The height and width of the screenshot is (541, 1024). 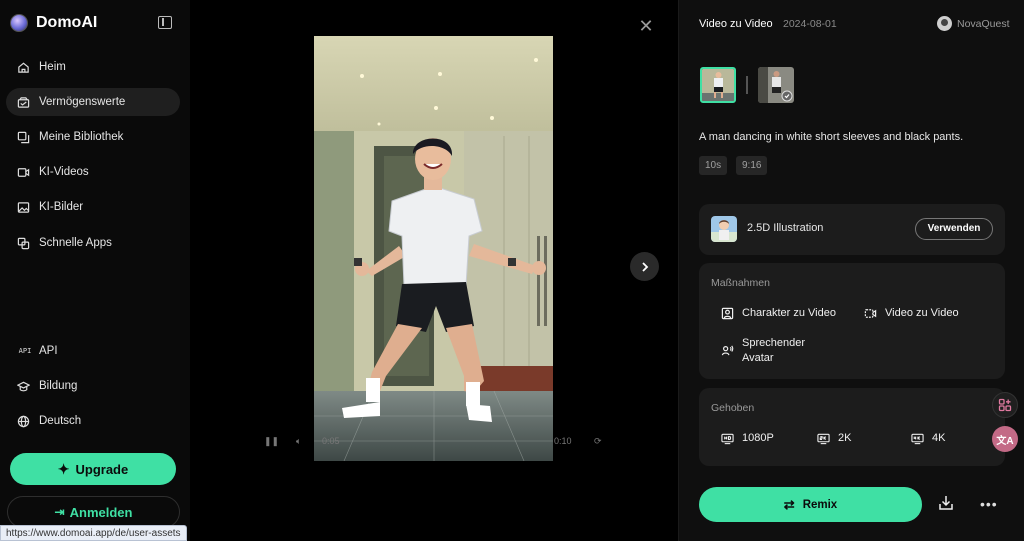 What do you see at coordinates (63, 468) in the screenshot?
I see `sparkle-icon: ✦` at bounding box center [63, 468].